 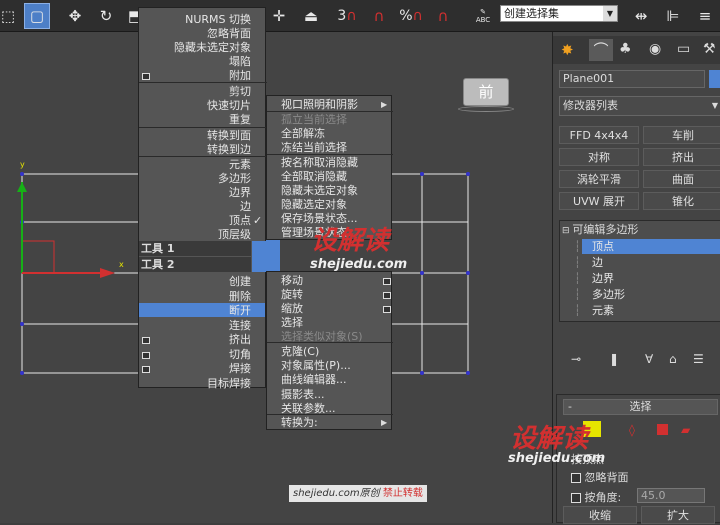 What do you see at coordinates (641, 16) in the screenshot?
I see `mirror-icon: ⇹` at bounding box center [641, 16].